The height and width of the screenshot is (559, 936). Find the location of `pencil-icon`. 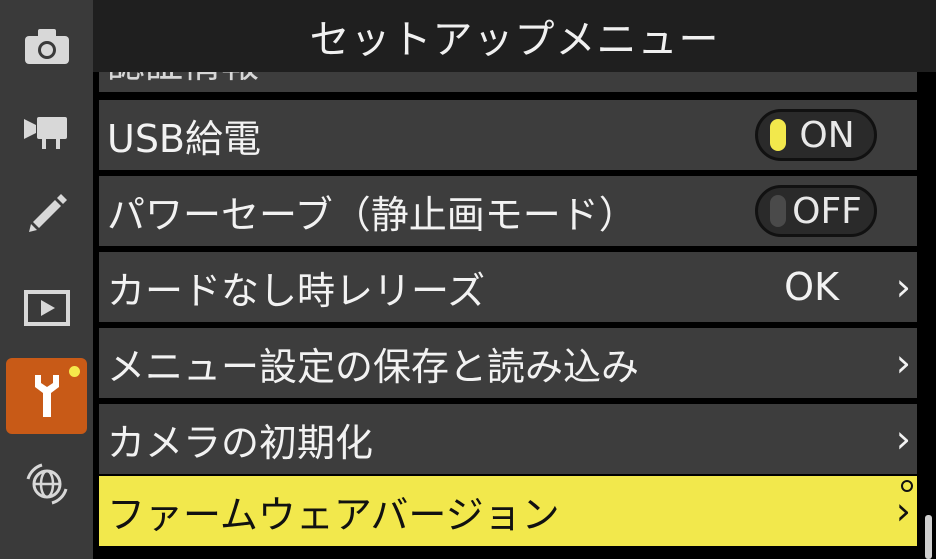

pencil-icon is located at coordinates (47, 213).